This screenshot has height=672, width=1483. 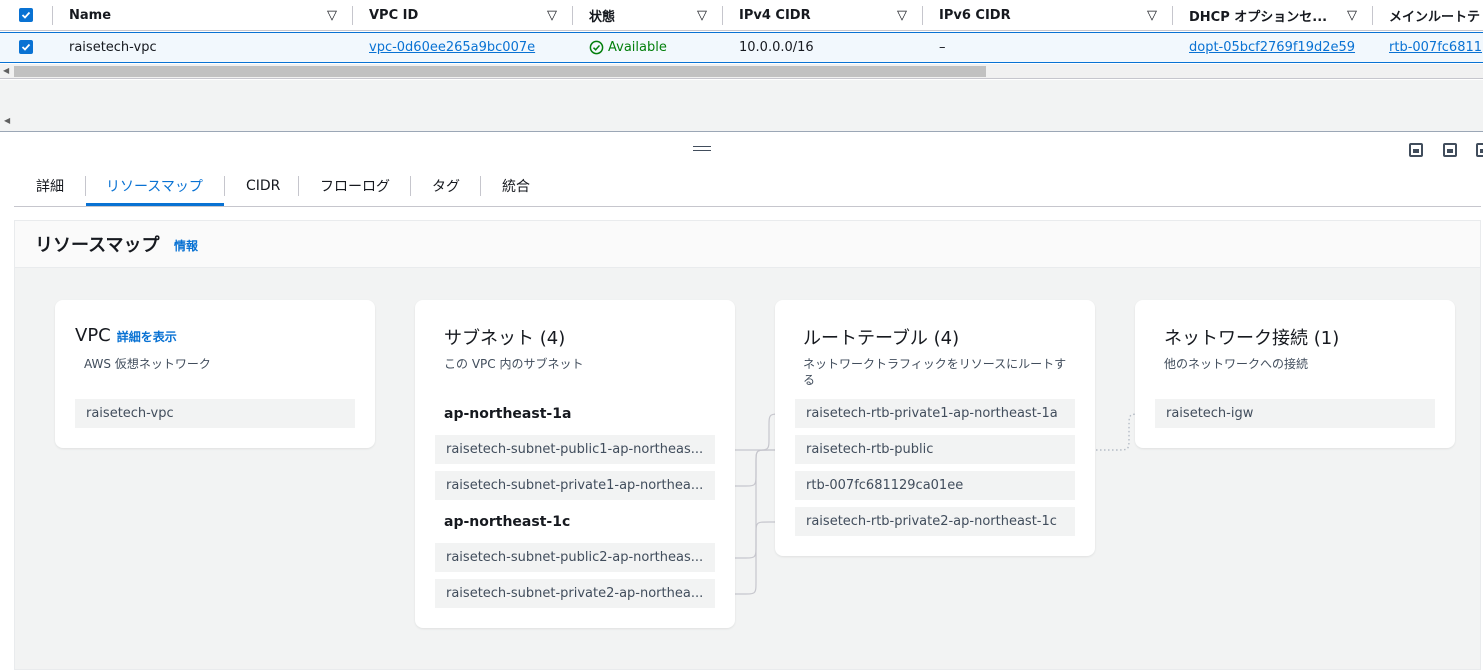 I want to click on split-panel-drag-handle, so click(x=702, y=150).